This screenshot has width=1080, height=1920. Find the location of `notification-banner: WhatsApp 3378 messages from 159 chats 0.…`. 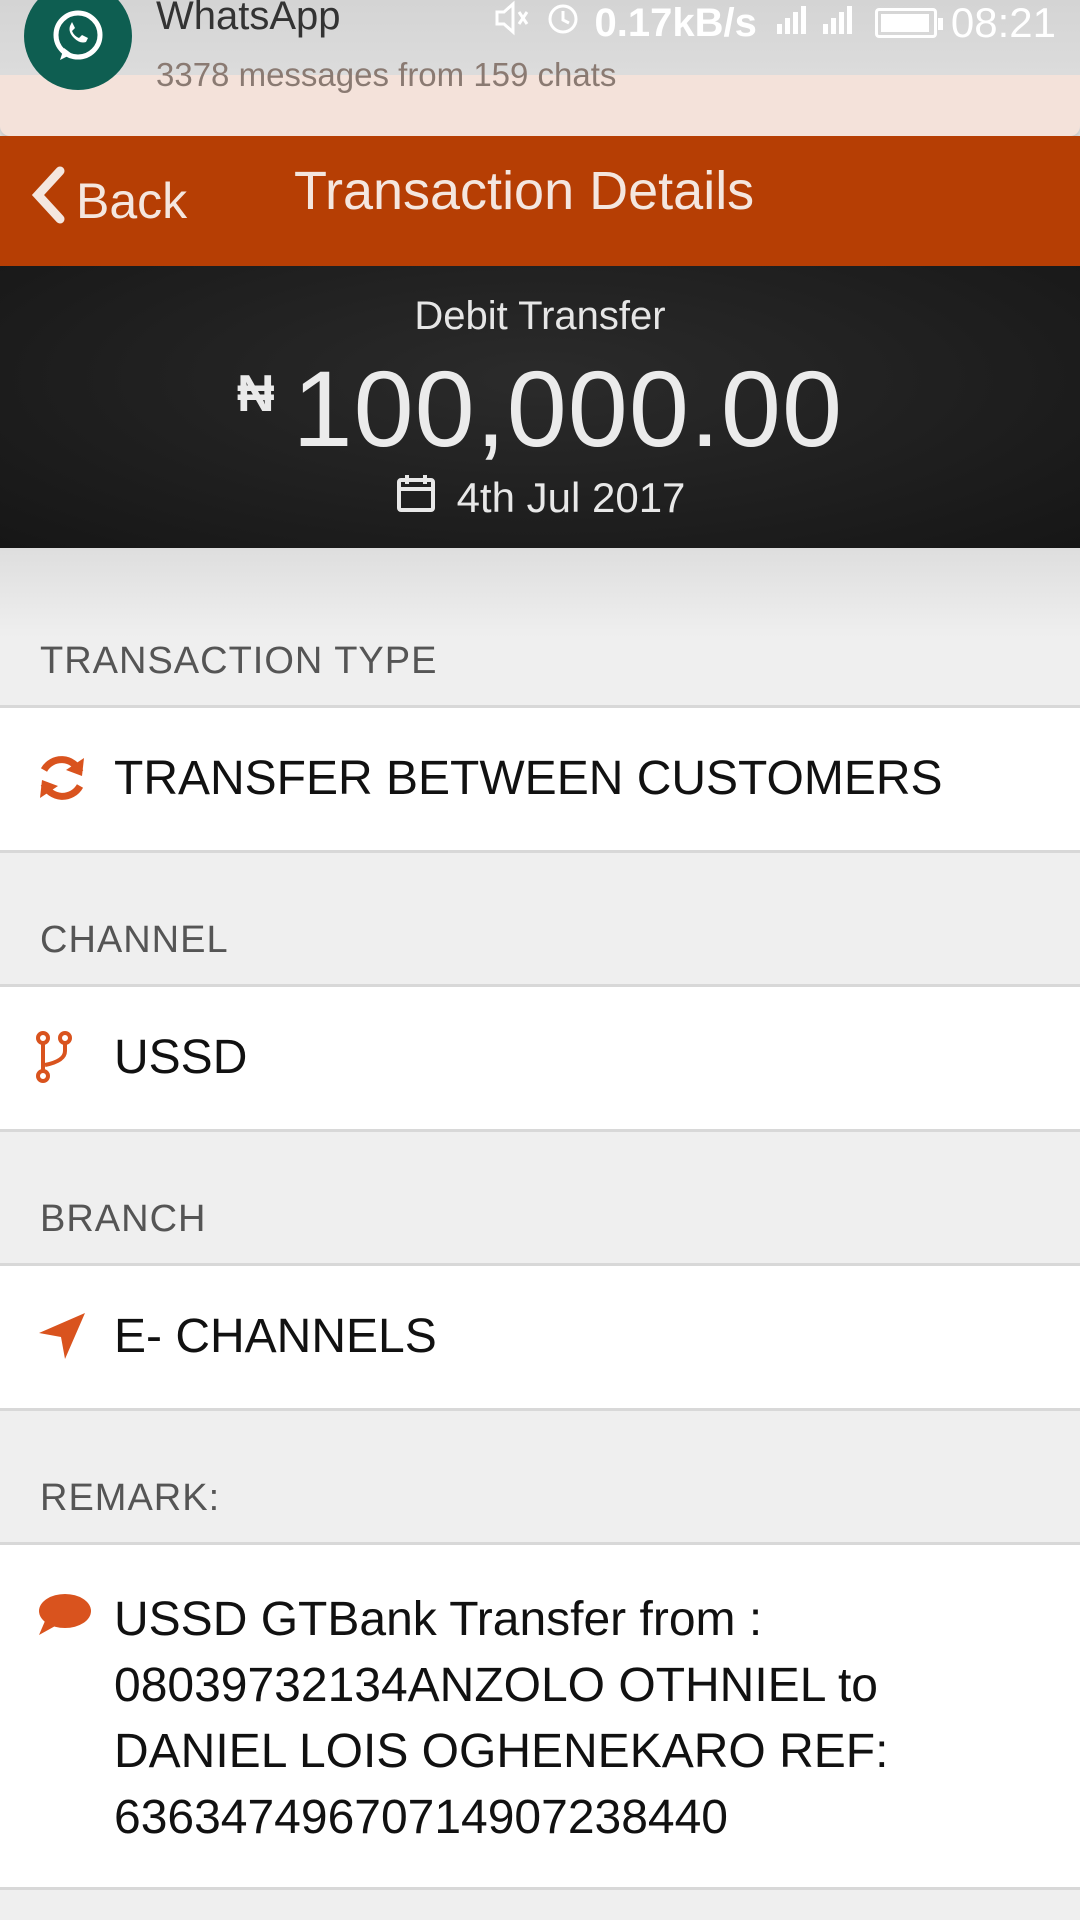

notification-banner: WhatsApp 3378 messages from 159 chats 0.… is located at coordinates (540, 68).